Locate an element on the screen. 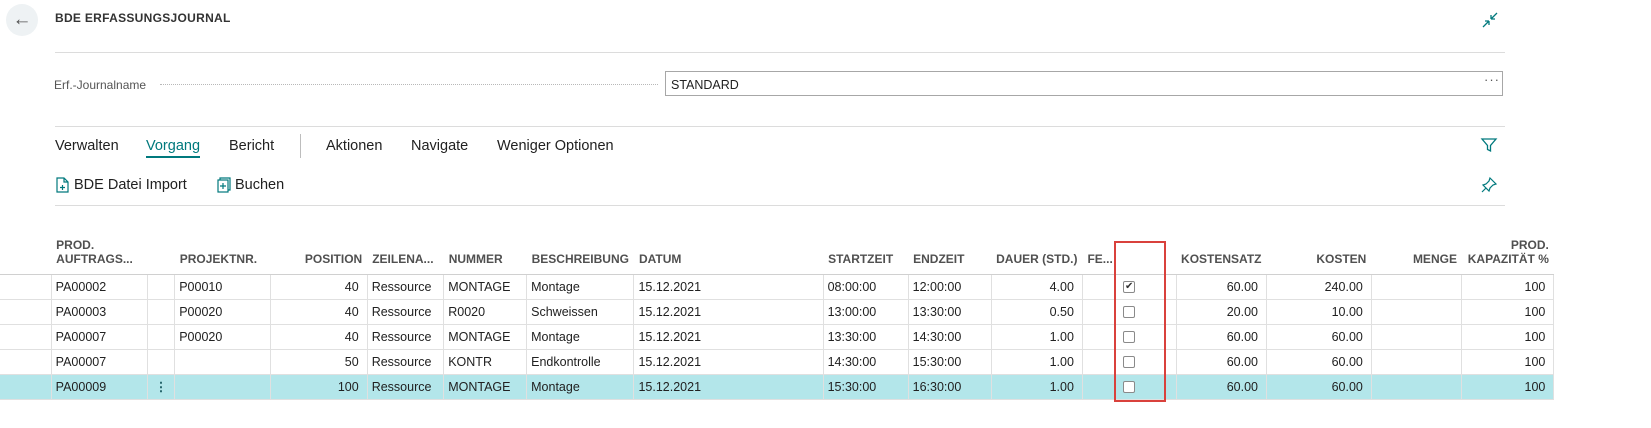 Image resolution: width=1651 pixels, height=428 pixels. tab-vorgang: Vorgang is located at coordinates (173, 148).